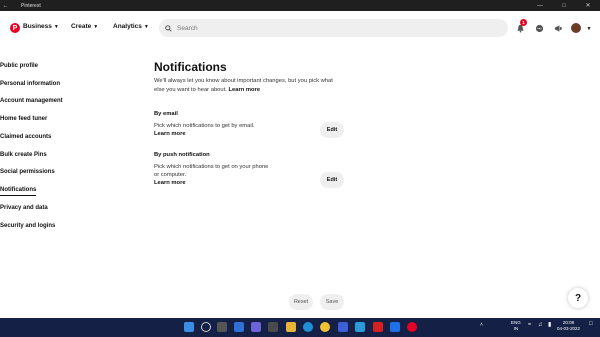  Describe the element at coordinates (37, 26) in the screenshot. I see `nav-business-label: Business` at that location.